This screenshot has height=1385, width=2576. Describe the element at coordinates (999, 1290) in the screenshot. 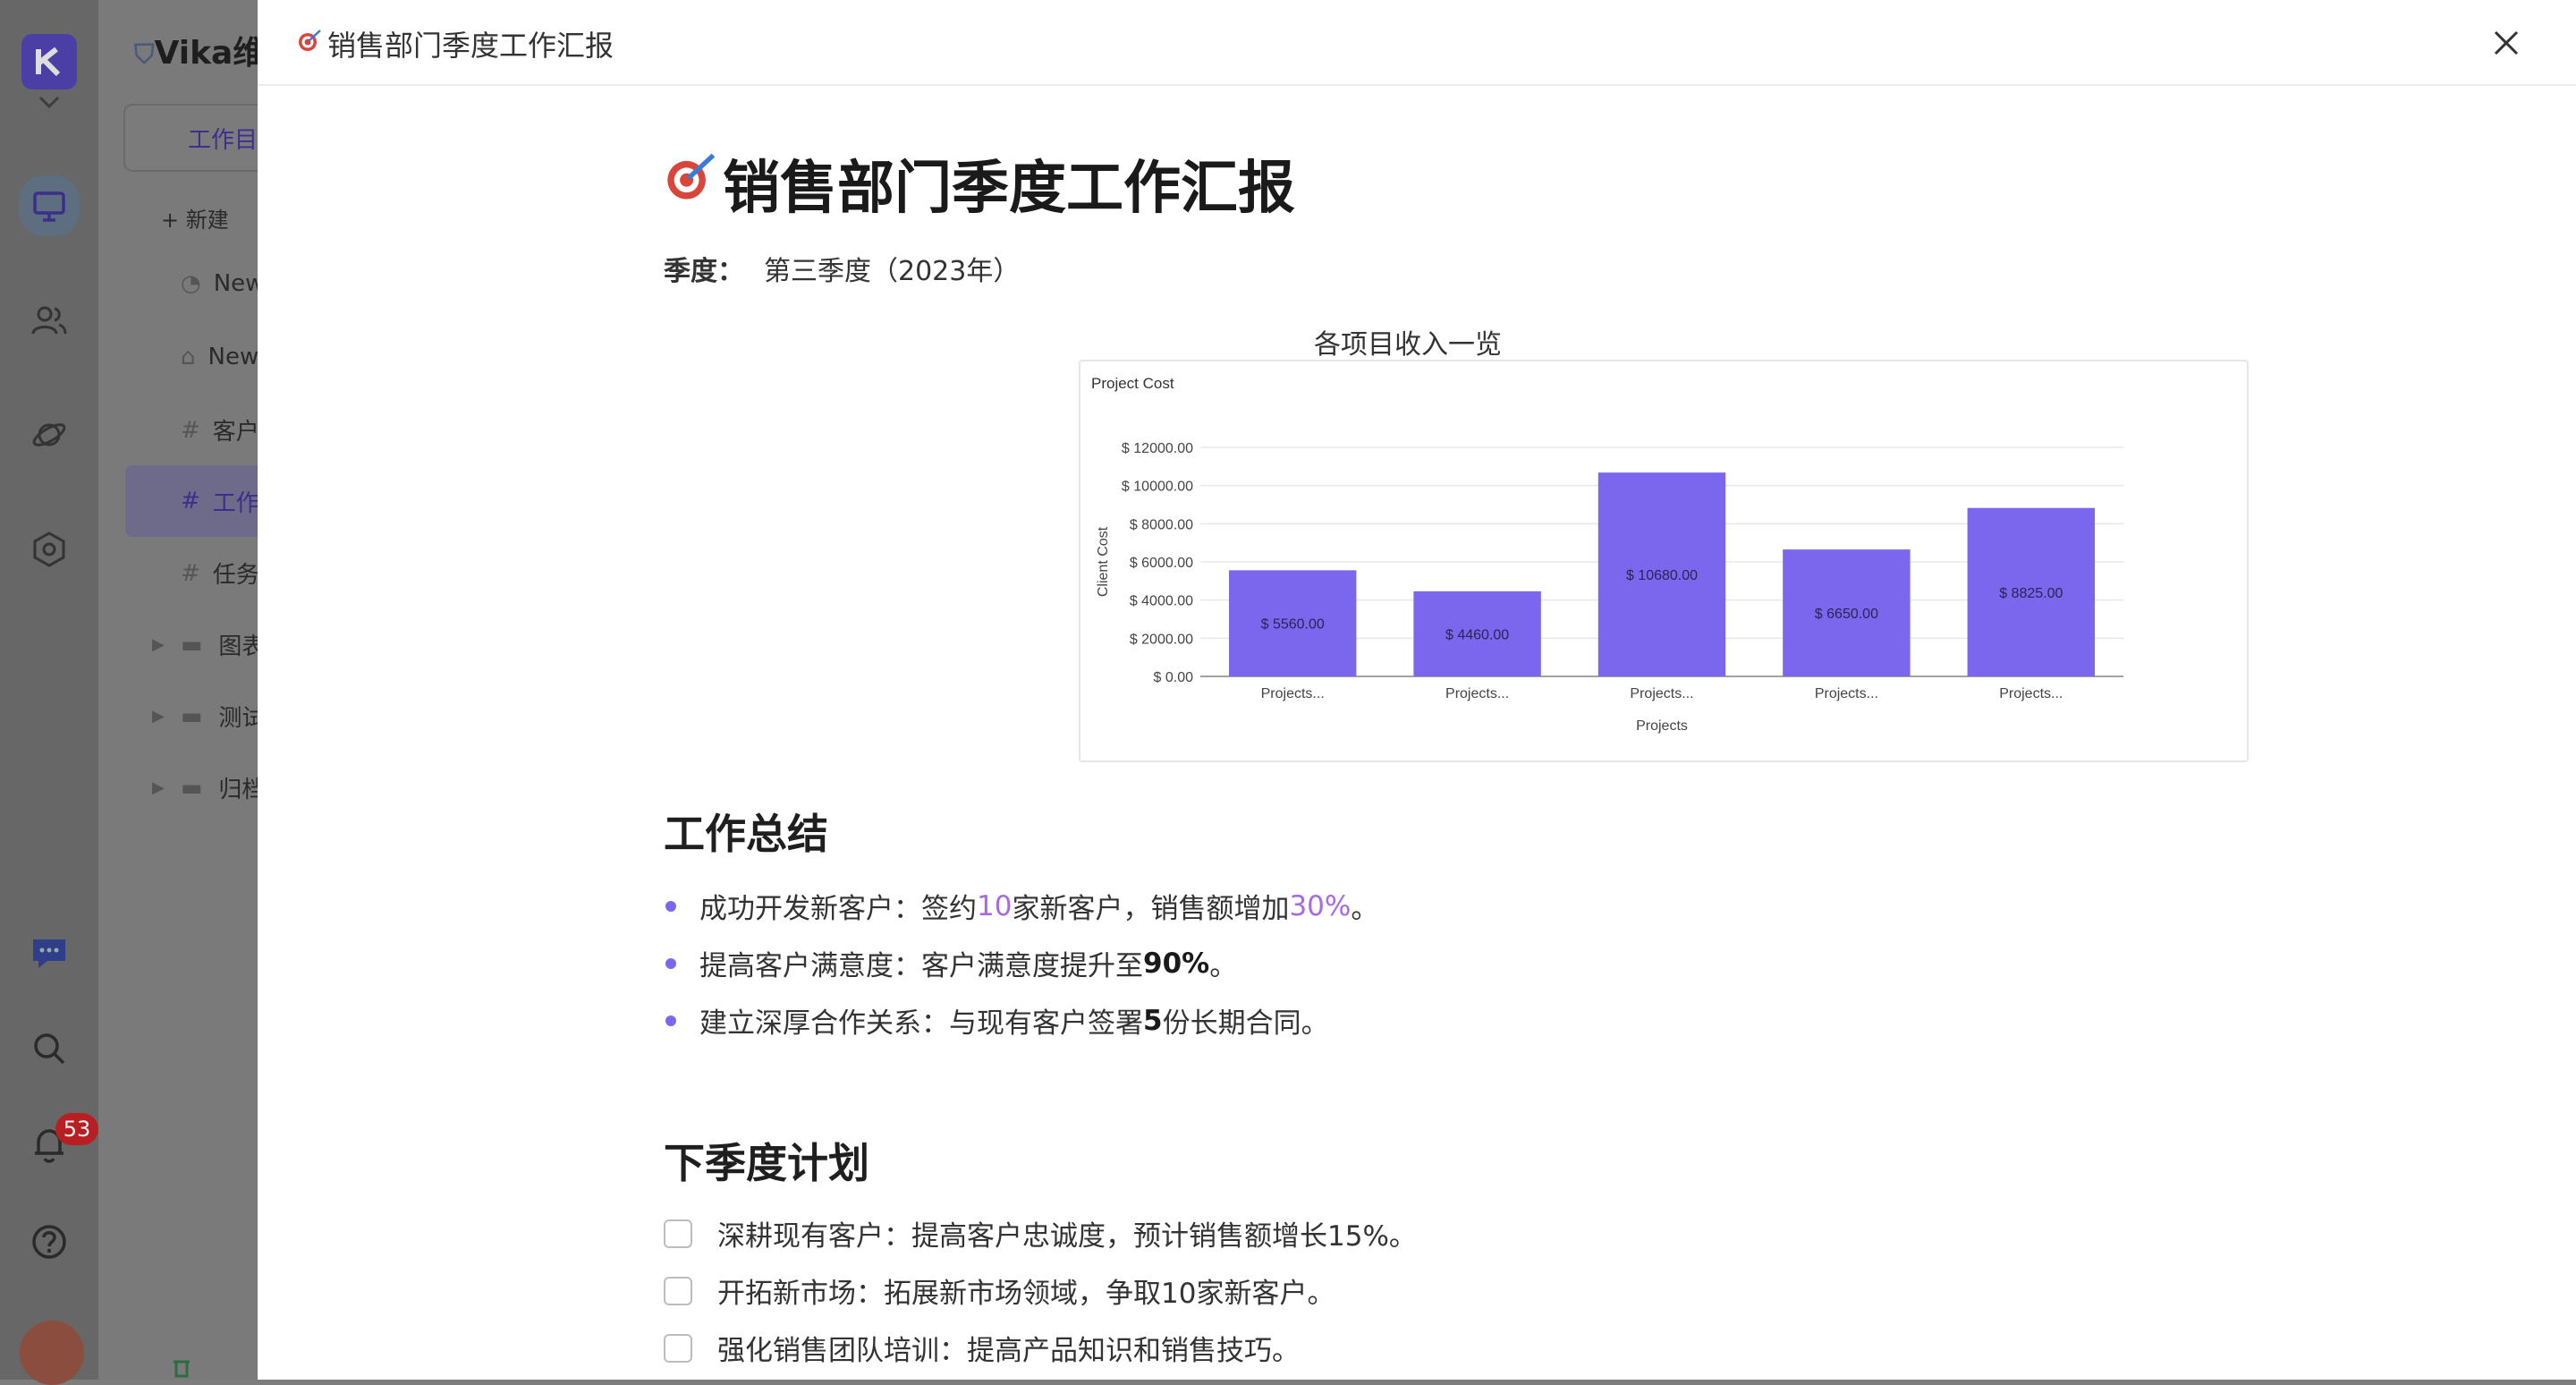

I see `task-item: 开拓新市场：拓展新市场领域，争取10家新客户。` at that location.